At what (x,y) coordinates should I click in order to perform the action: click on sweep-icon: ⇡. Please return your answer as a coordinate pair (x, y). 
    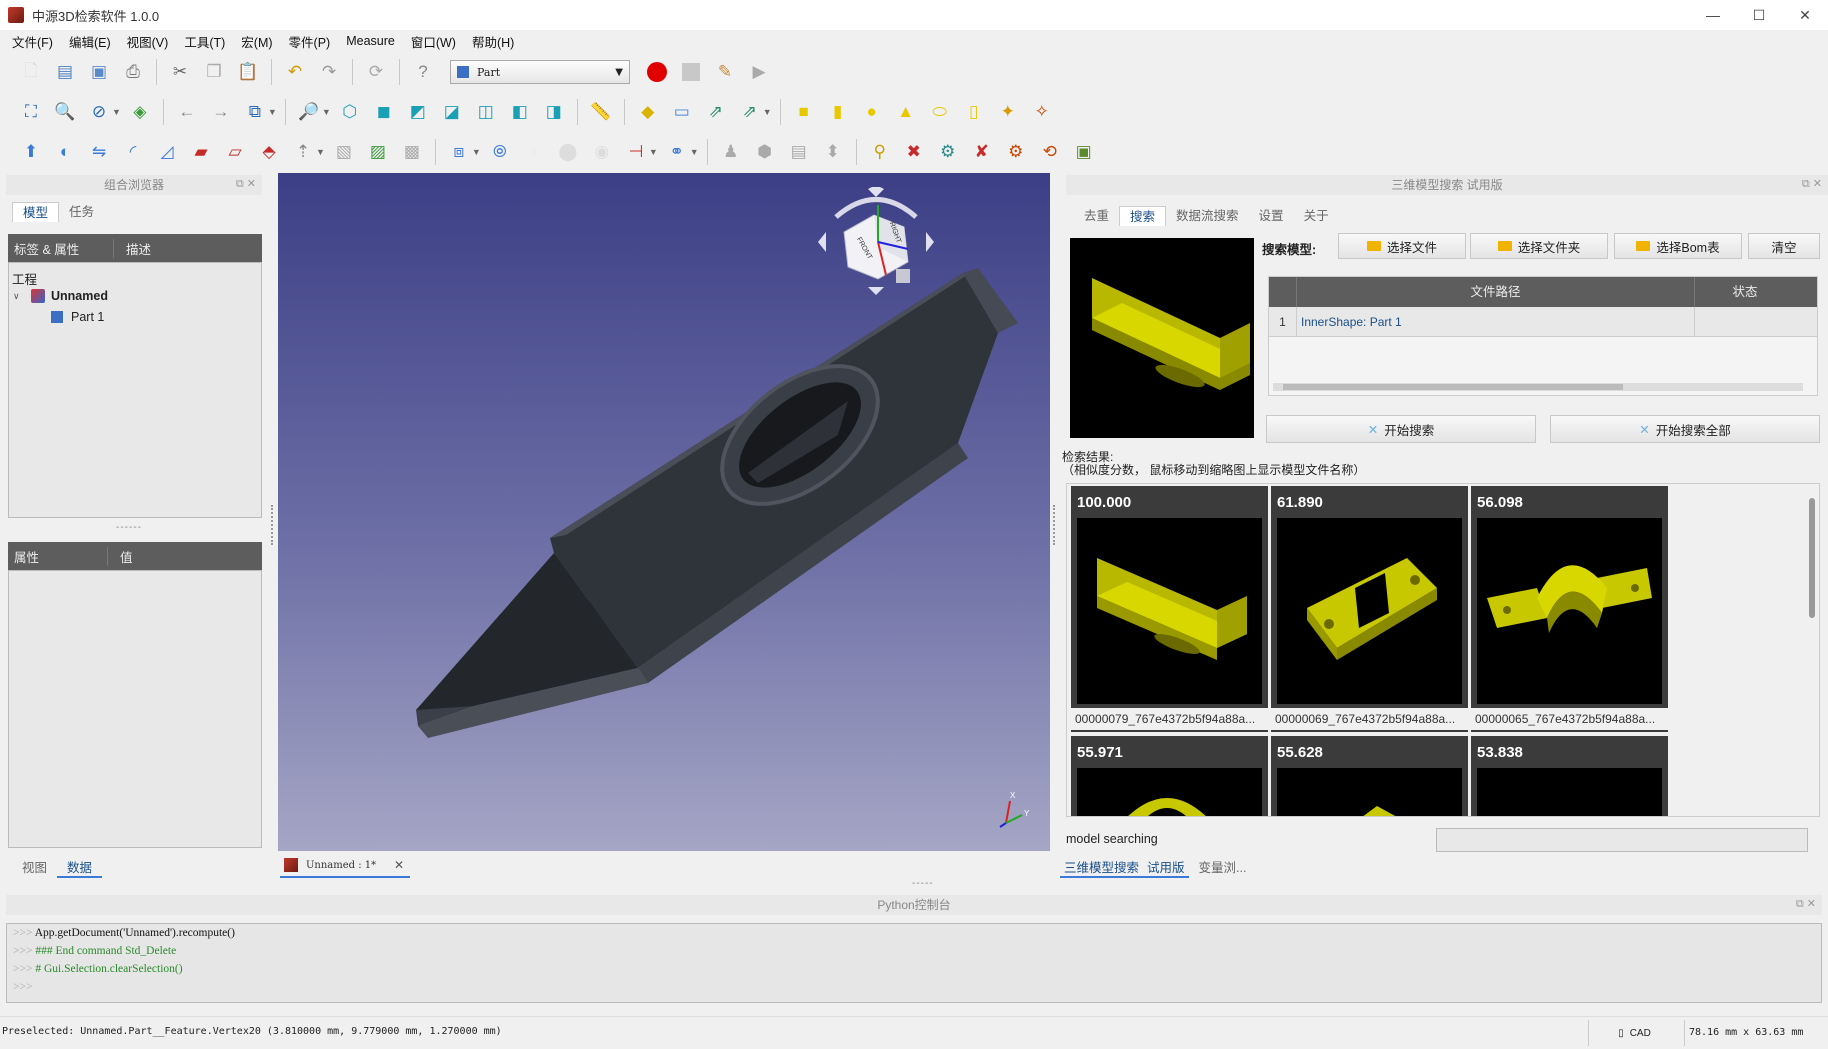
    Looking at the image, I should click on (303, 152).